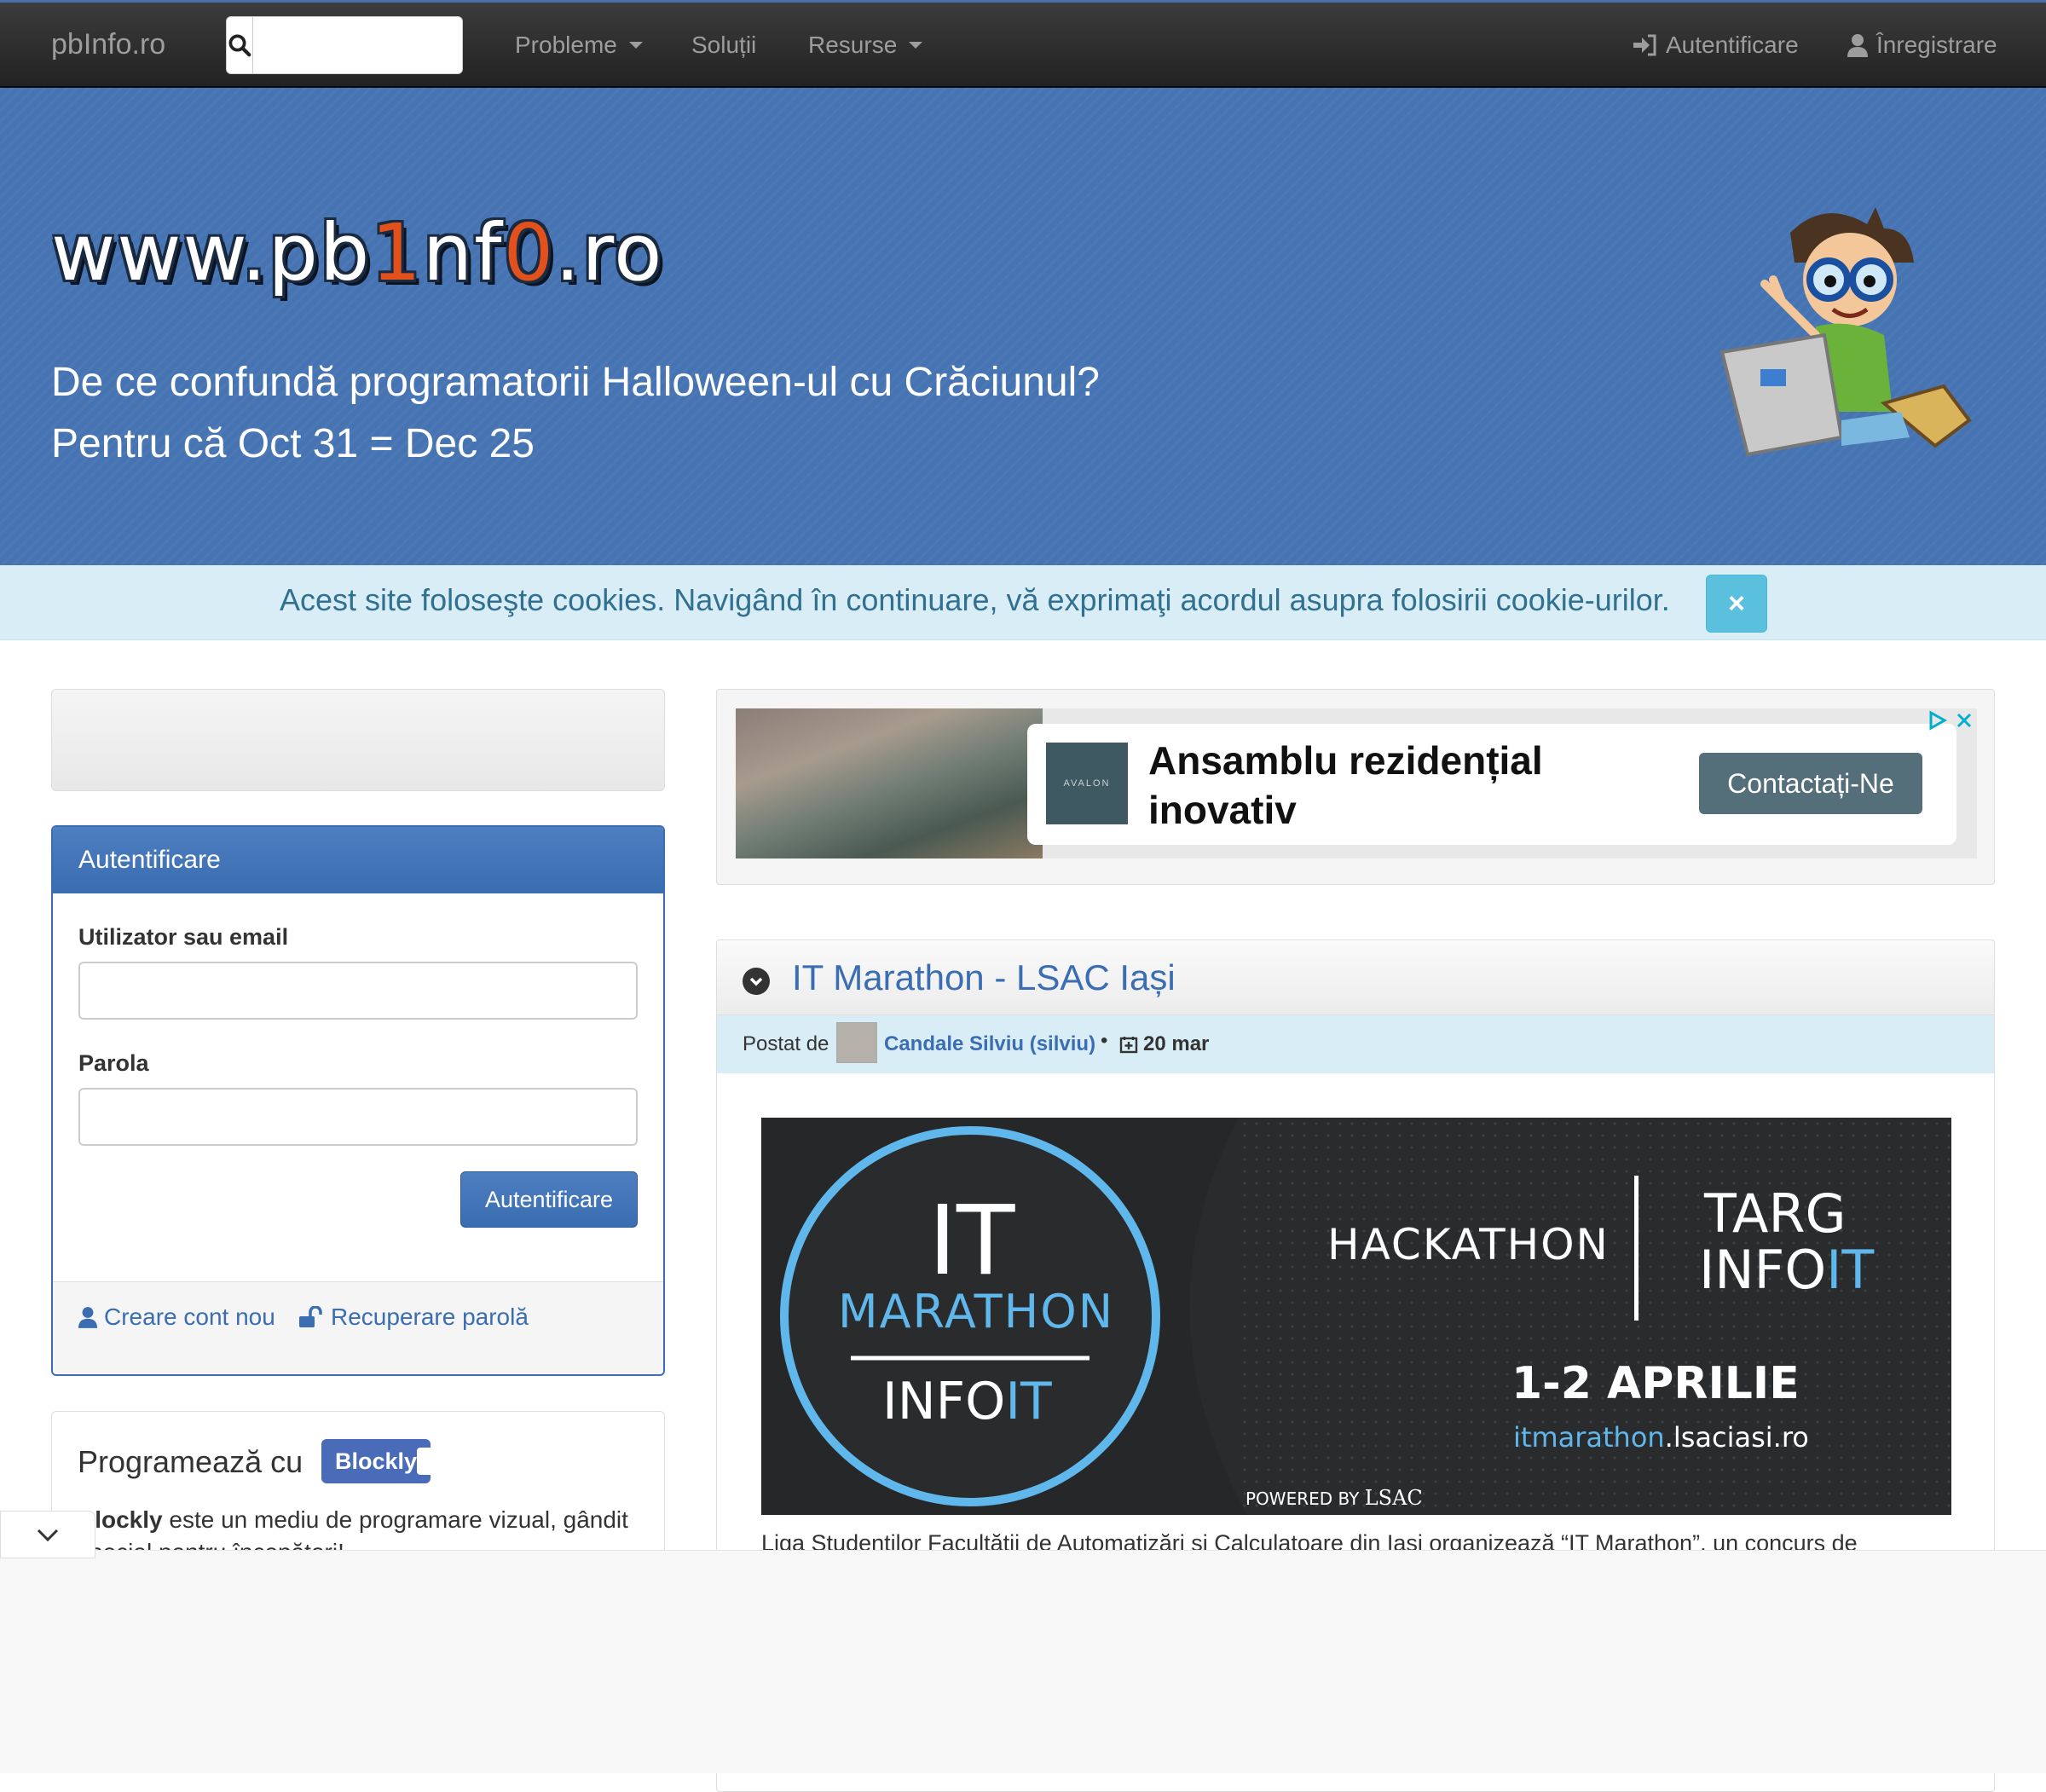 The height and width of the screenshot is (1792, 2046). I want to click on ad-logo: AVALON, so click(1087, 783).